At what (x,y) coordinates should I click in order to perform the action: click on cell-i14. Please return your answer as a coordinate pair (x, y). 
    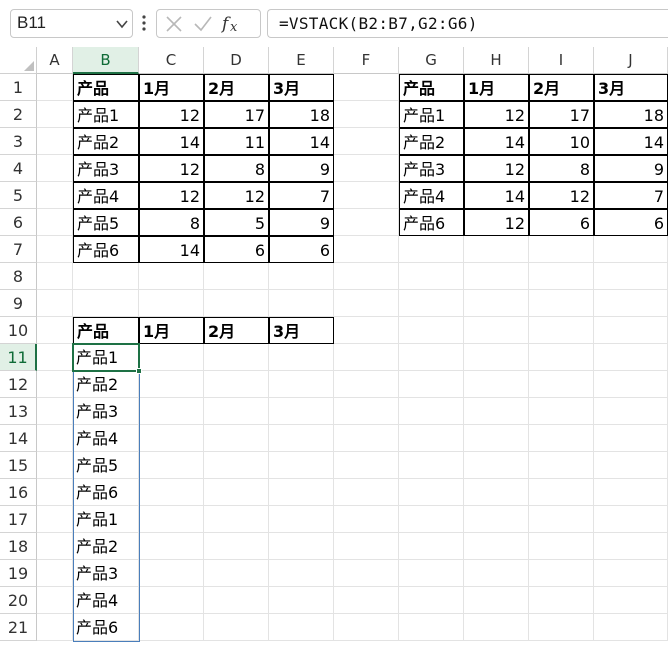
    Looking at the image, I should click on (561, 438).